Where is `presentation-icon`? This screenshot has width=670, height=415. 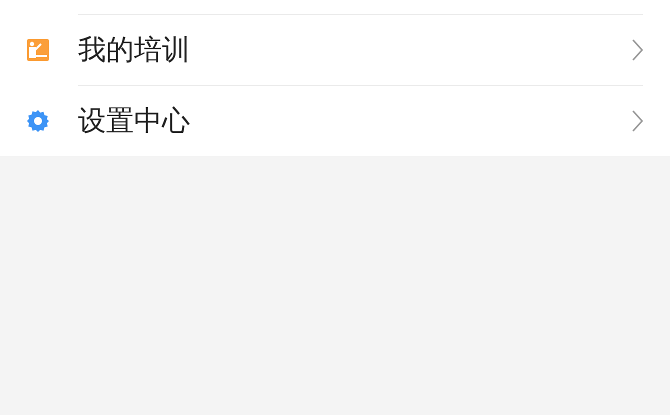
presentation-icon is located at coordinates (38, 50).